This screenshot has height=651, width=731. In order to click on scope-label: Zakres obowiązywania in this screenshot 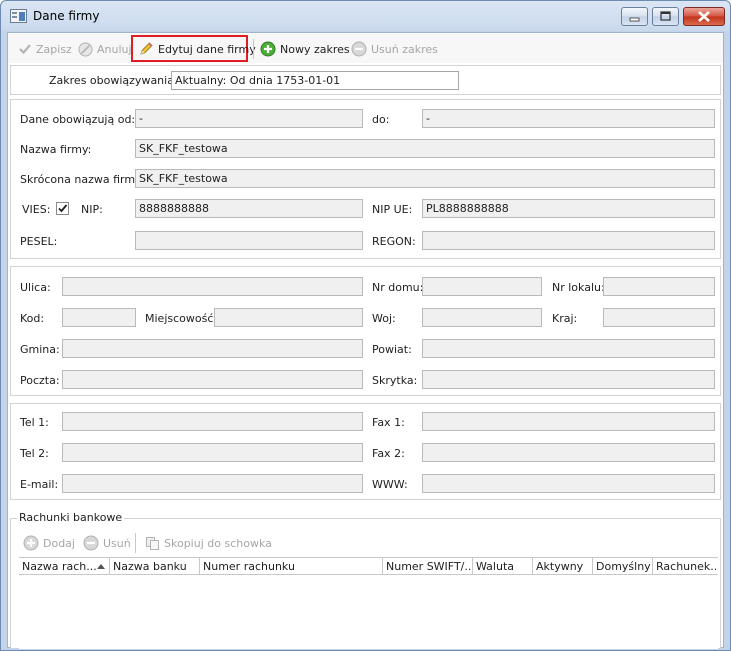, I will do `click(111, 80)`.